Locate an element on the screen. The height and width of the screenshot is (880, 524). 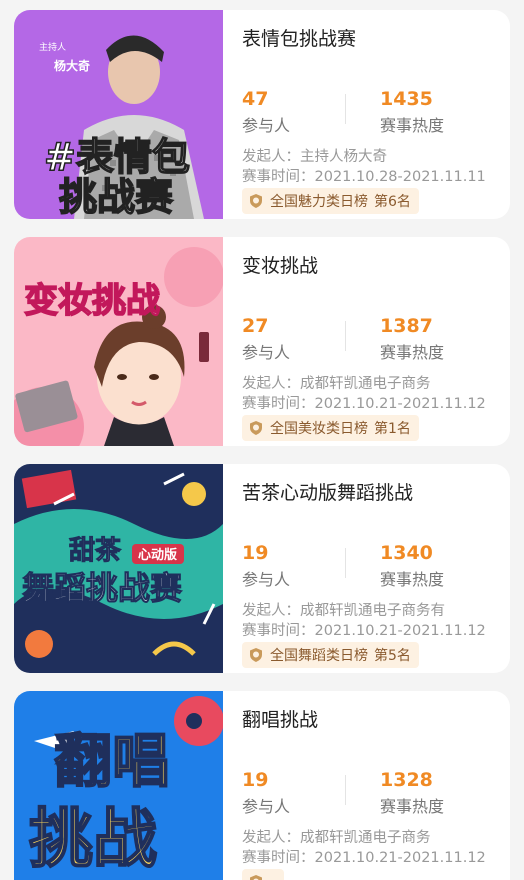
rank-category: 全国魅力类日榜 is located at coordinates (319, 202).